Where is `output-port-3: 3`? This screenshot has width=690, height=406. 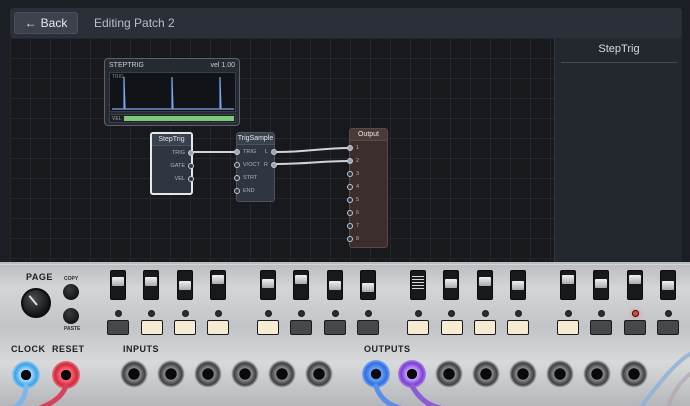
output-port-3: 3 is located at coordinates (353, 174).